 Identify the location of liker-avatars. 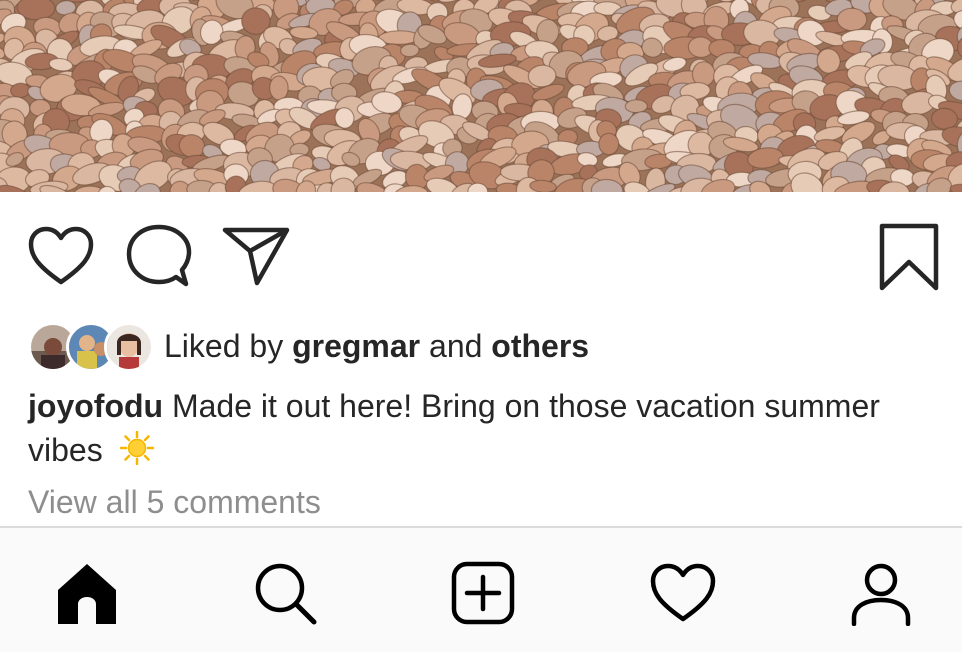
(91, 346).